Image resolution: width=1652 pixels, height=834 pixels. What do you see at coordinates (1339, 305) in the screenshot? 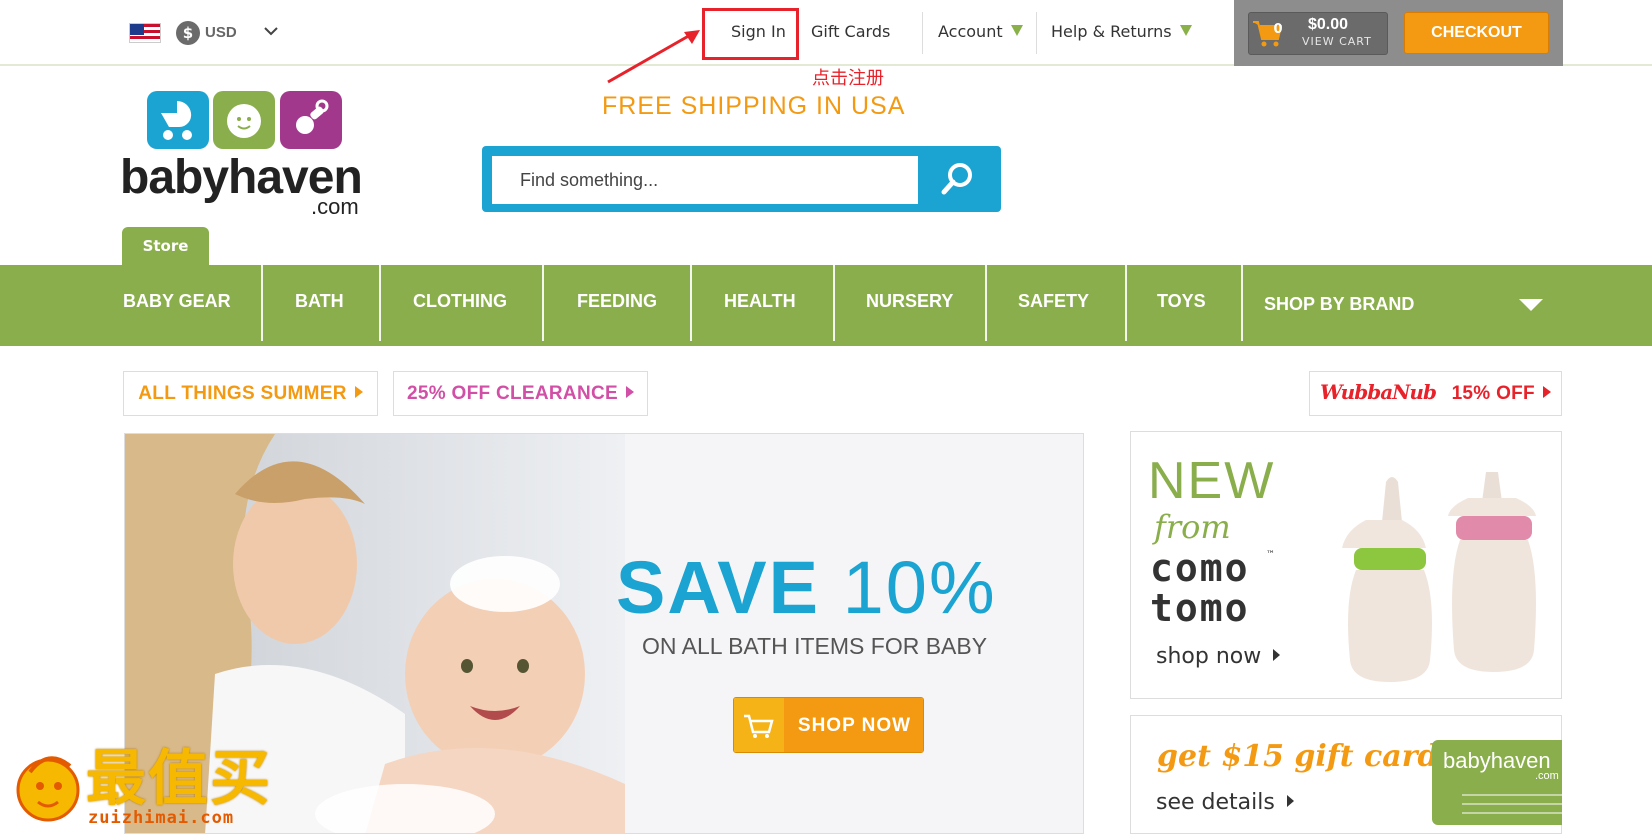
I see `nav-shop-by-brand: SHOP BY BRAND` at bounding box center [1339, 305].